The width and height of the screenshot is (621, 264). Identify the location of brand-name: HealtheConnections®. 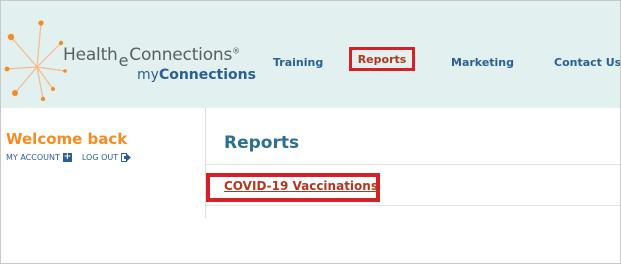
(151, 57).